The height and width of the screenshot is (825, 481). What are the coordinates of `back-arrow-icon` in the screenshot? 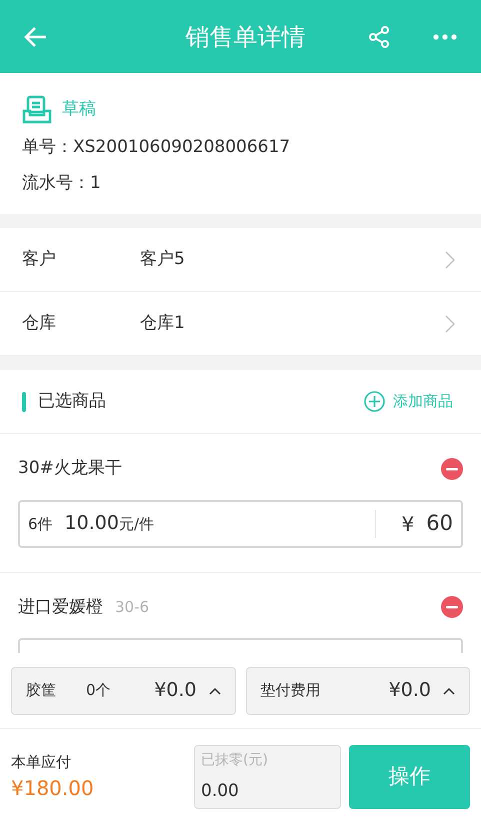 It's located at (36, 37).